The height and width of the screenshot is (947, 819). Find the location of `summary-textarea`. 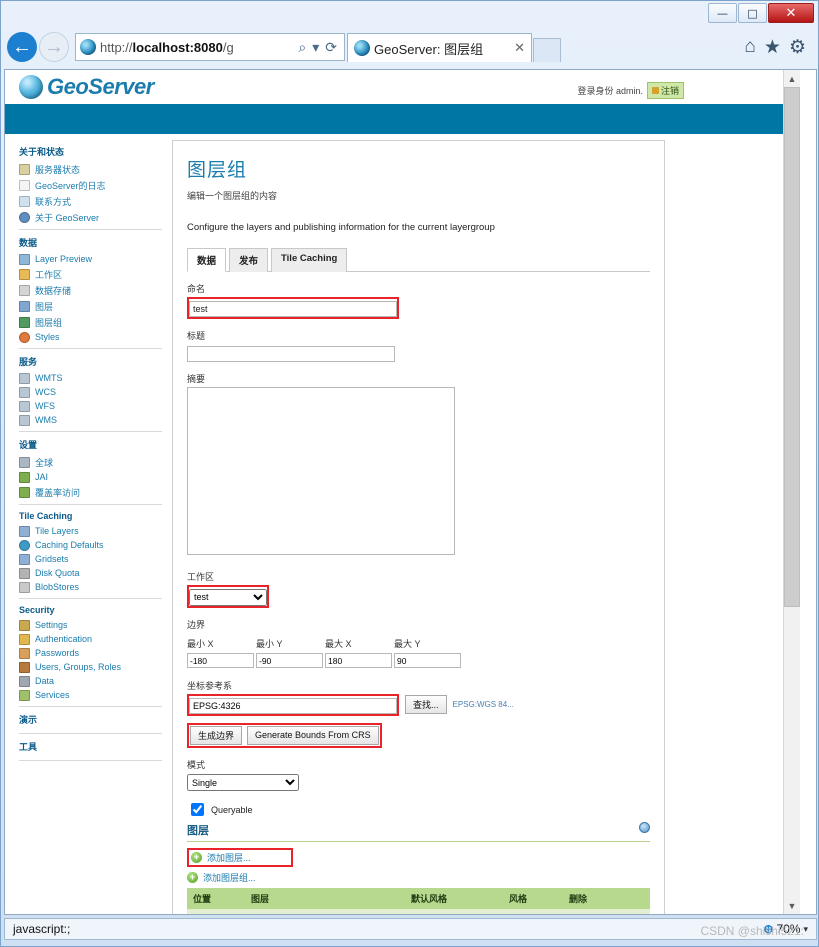

summary-textarea is located at coordinates (321, 471).